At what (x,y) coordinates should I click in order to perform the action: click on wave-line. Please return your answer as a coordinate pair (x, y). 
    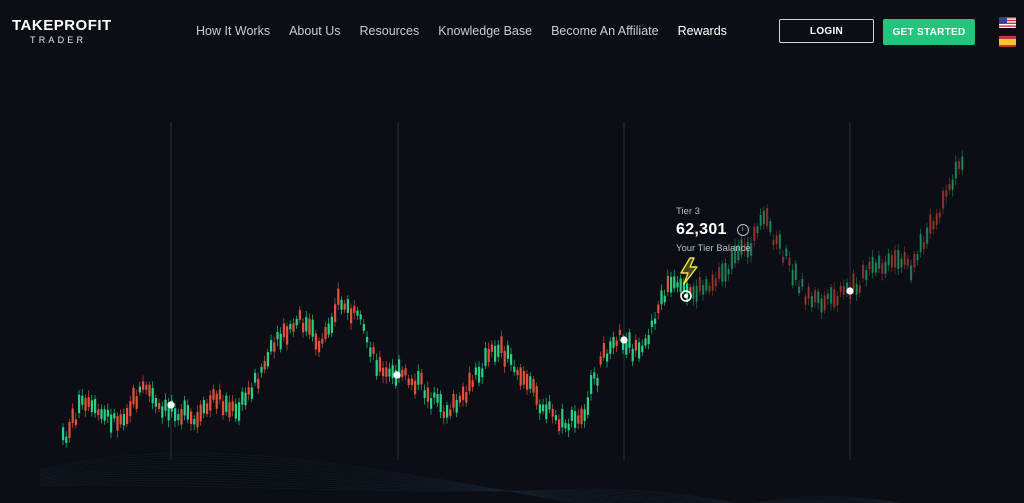
    Looking at the image, I should click on (469, 491).